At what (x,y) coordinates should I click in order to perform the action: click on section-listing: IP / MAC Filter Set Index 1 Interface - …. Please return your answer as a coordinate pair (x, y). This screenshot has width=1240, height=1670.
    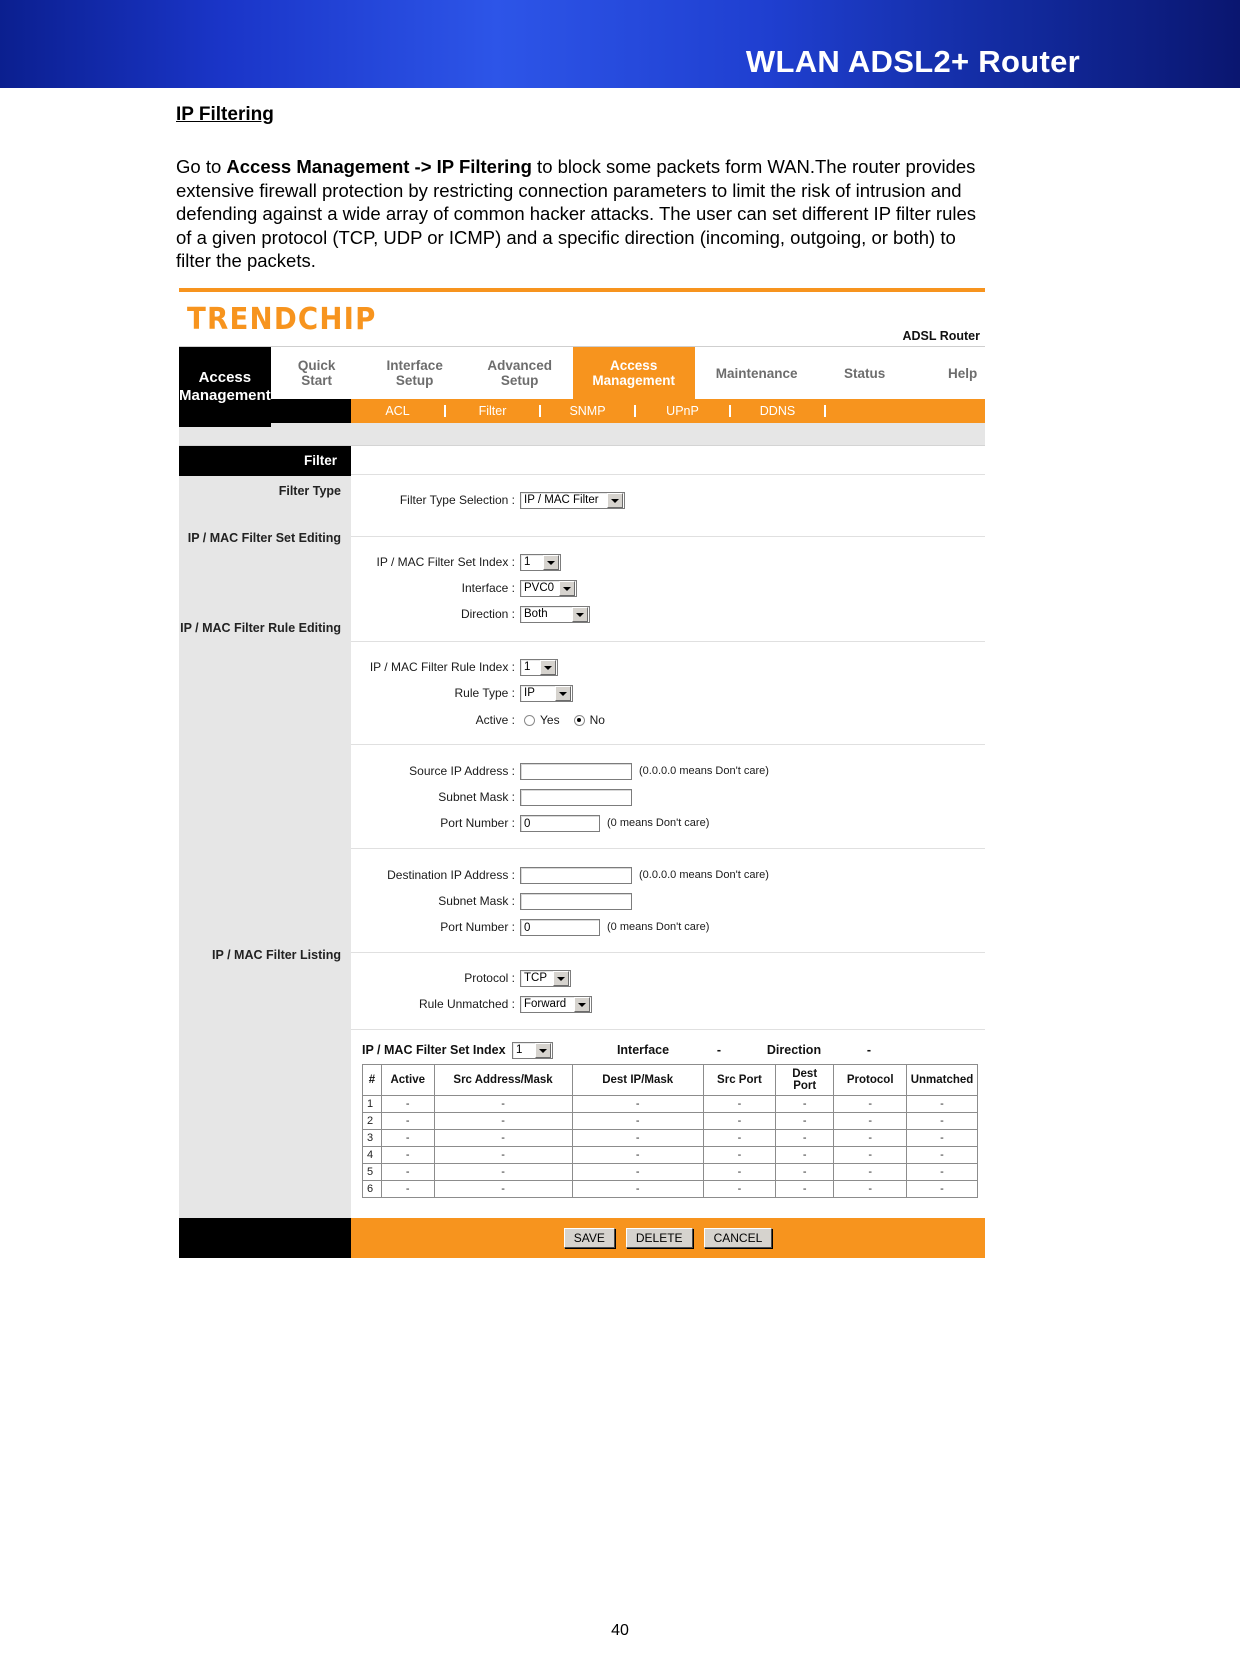
    Looking at the image, I should click on (668, 1124).